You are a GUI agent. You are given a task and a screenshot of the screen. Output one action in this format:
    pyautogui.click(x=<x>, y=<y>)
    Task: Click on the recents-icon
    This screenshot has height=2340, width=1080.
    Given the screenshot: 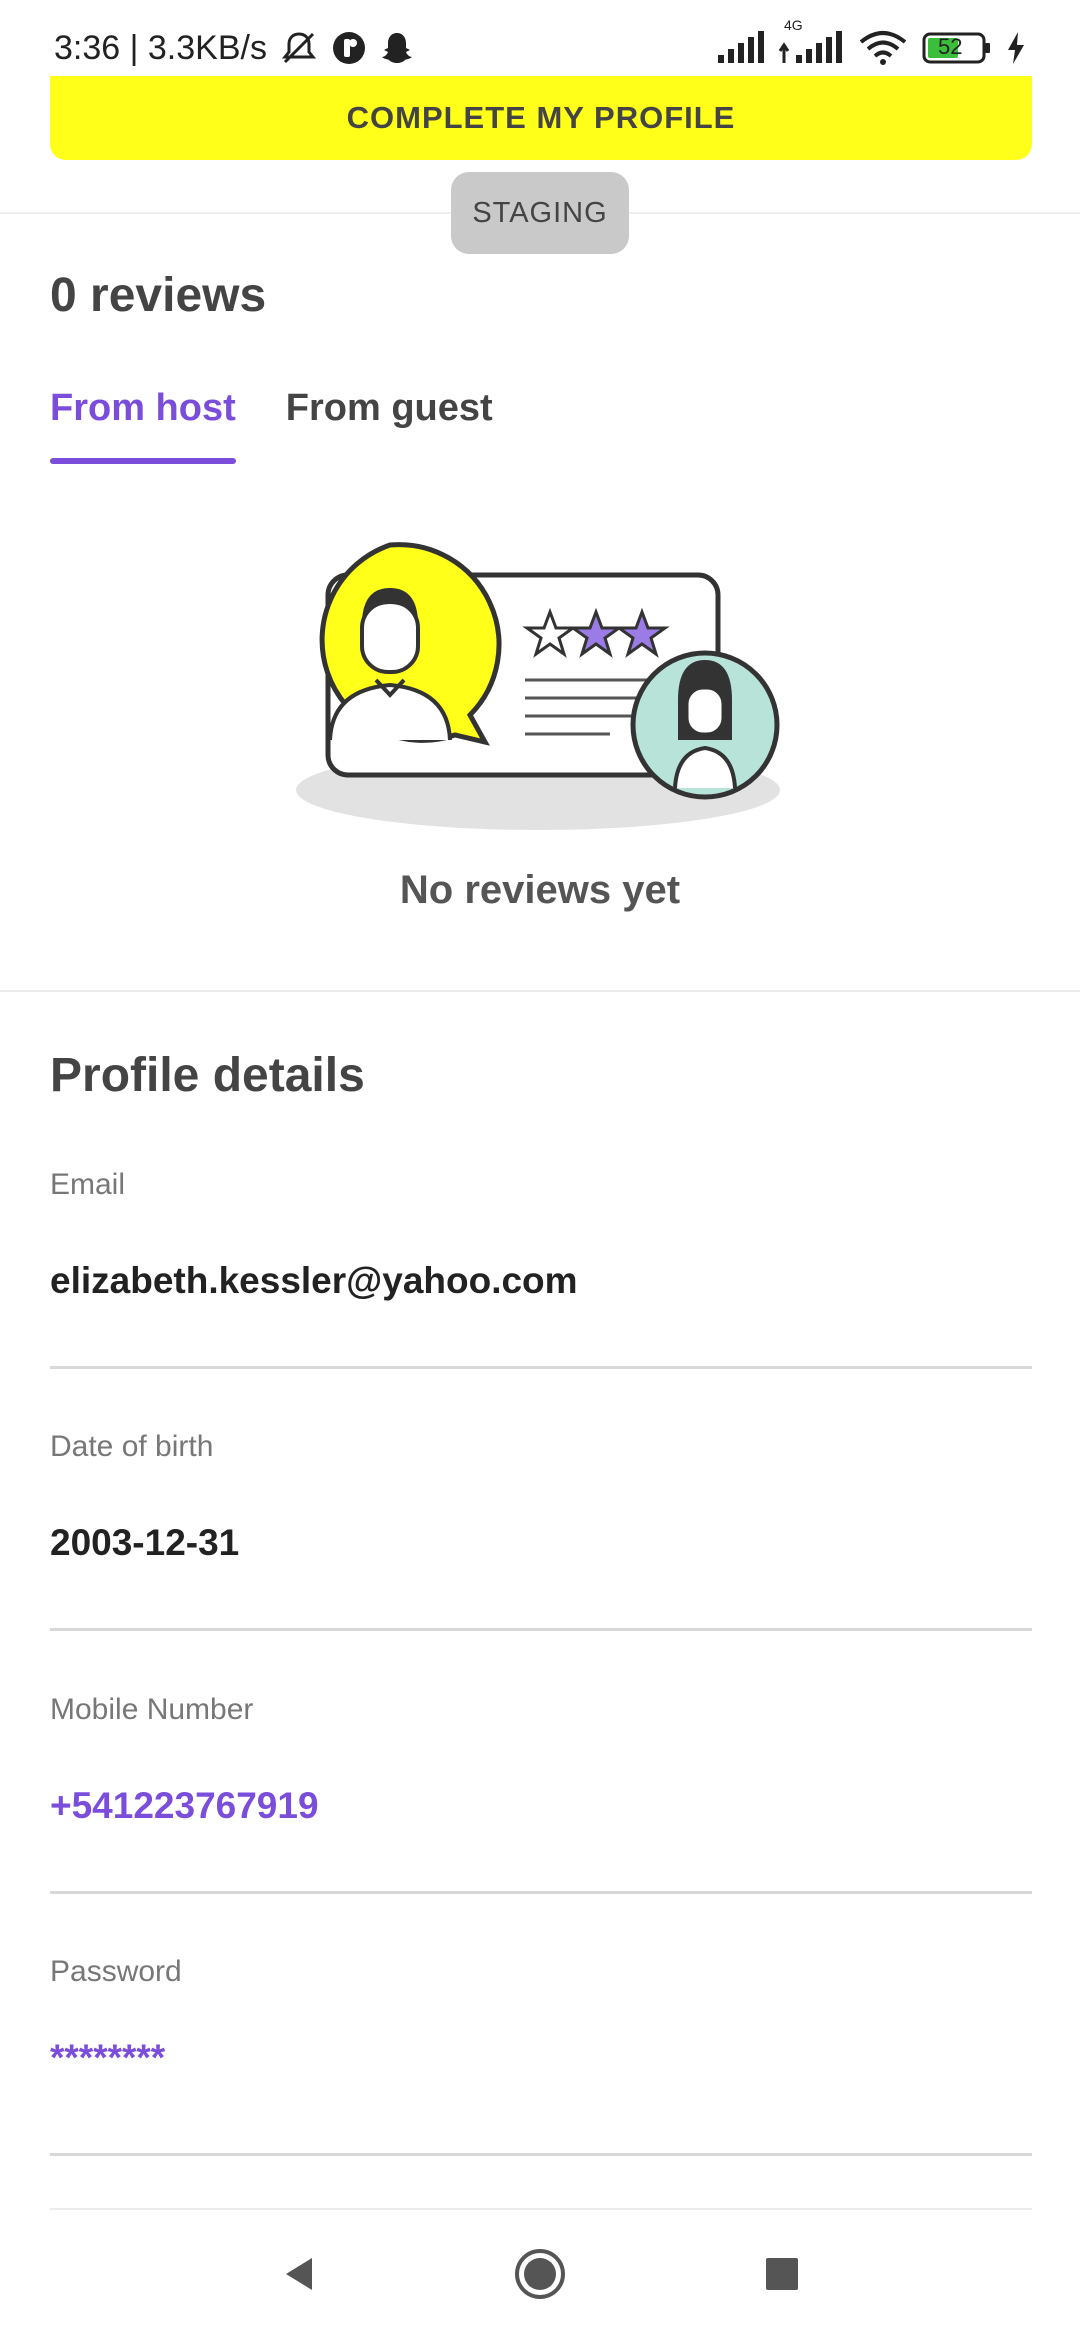 What is the action you would take?
    pyautogui.click(x=782, y=2274)
    